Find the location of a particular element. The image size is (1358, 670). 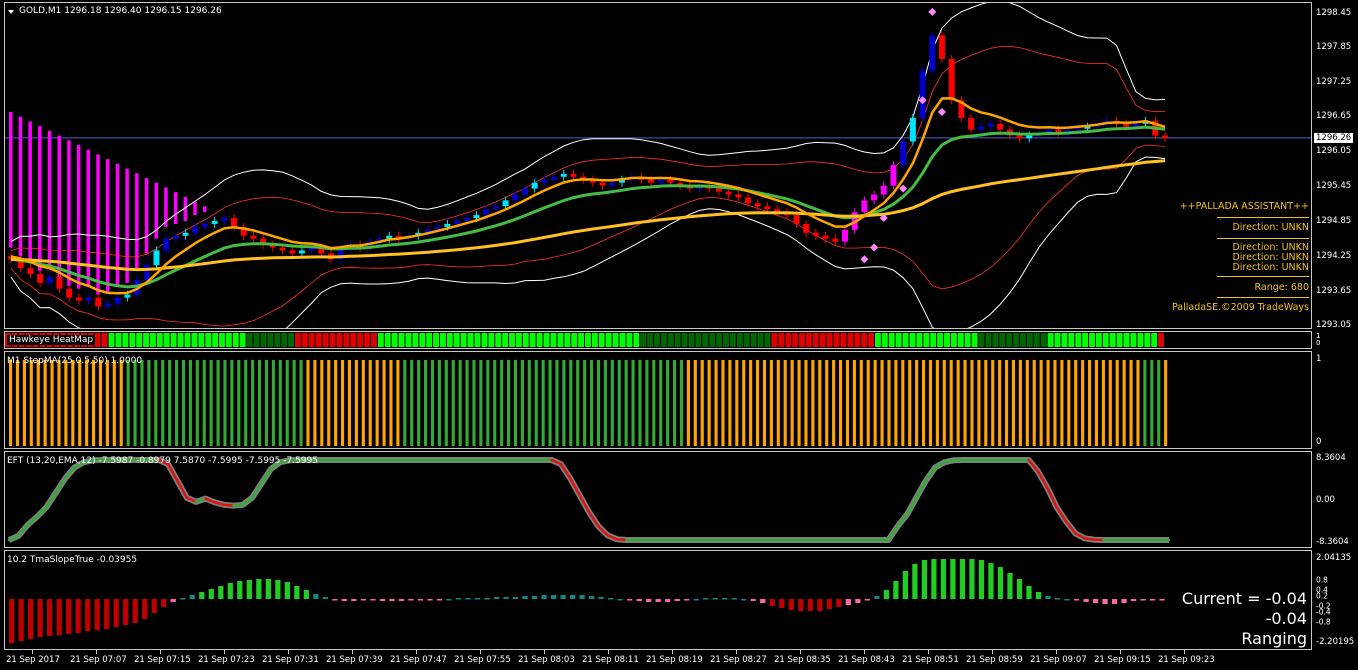

price-tick-label: 1296.65 is located at coordinates (1334, 116).